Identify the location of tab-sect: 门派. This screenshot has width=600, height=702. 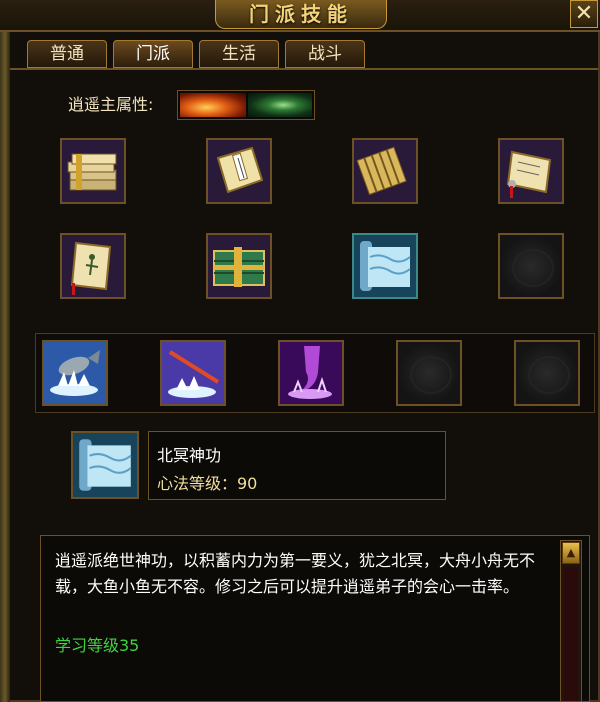
(153, 54).